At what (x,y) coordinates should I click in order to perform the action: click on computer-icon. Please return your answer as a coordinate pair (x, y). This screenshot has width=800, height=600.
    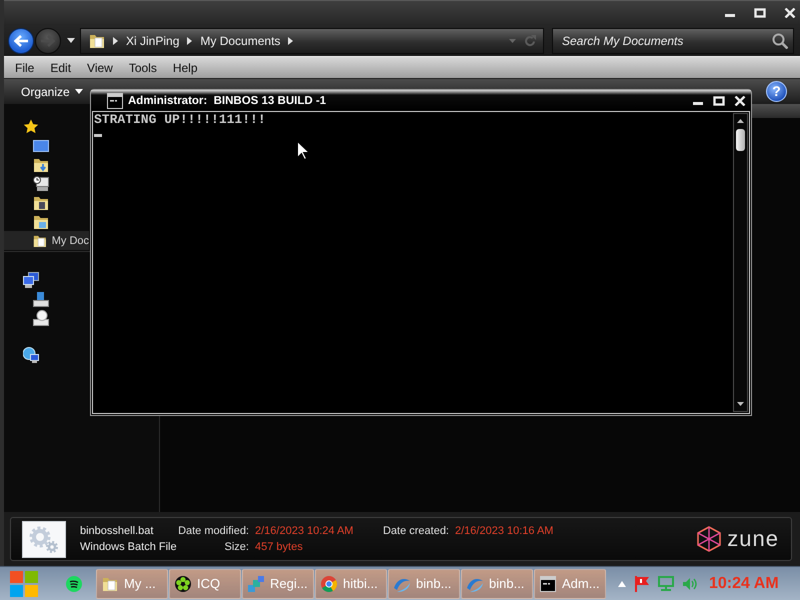
    Looking at the image, I should click on (31, 280).